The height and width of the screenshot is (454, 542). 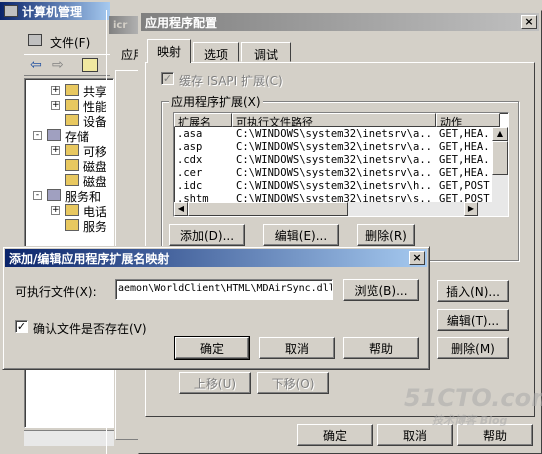 What do you see at coordinates (58, 65) in the screenshot?
I see `forward-icon: ⇨` at bounding box center [58, 65].